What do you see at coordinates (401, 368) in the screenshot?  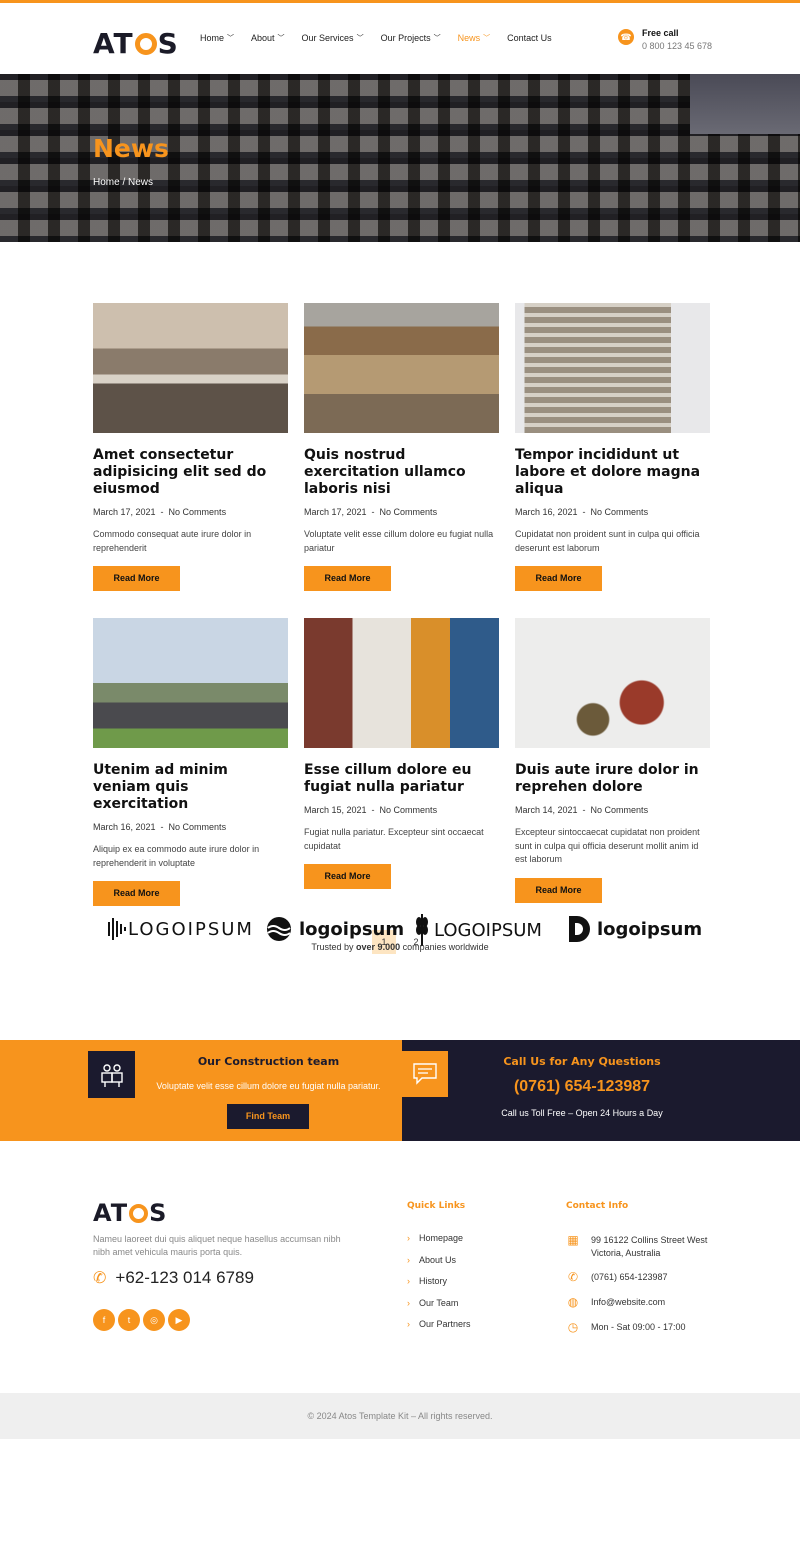 I see `post-image-excavation` at bounding box center [401, 368].